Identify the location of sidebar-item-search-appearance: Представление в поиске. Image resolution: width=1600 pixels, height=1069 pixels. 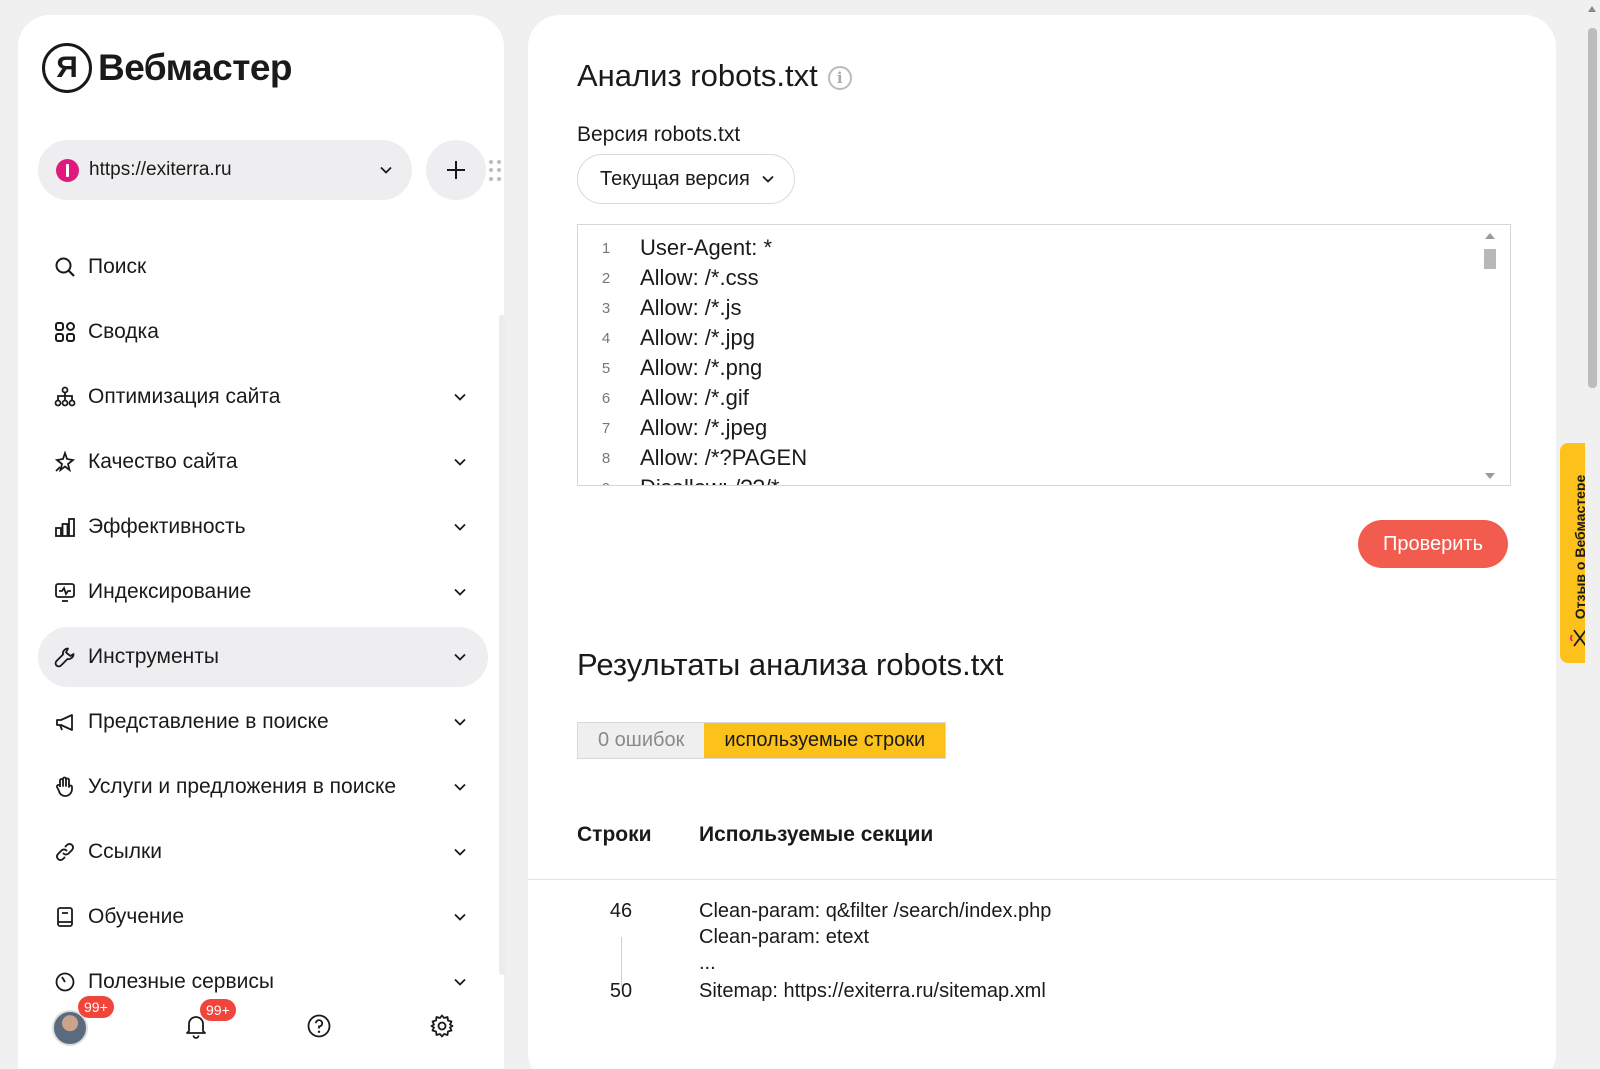
(263, 722).